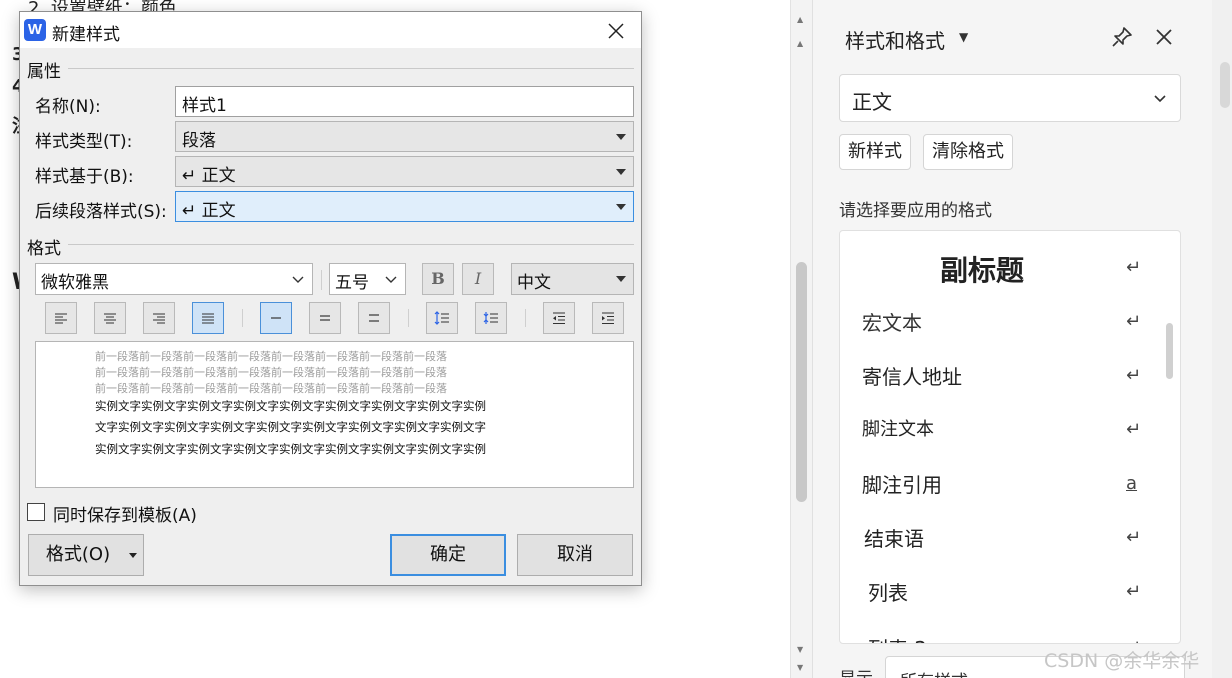 The image size is (1232, 678). Describe the element at coordinates (68, 107) in the screenshot. I see `name-label: 名称(N):` at that location.